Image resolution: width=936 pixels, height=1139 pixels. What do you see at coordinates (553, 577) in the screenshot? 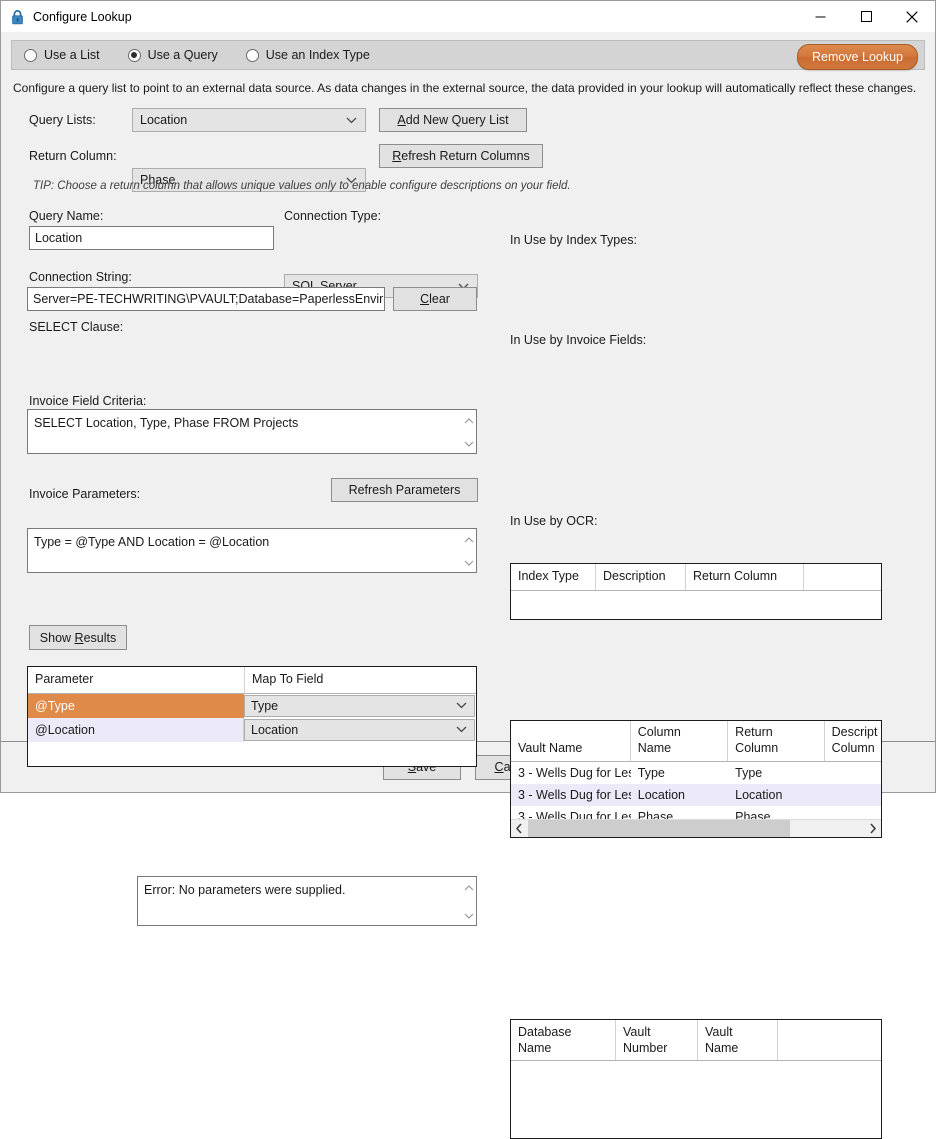
I see `column-header-index-type: Index Type` at bounding box center [553, 577].